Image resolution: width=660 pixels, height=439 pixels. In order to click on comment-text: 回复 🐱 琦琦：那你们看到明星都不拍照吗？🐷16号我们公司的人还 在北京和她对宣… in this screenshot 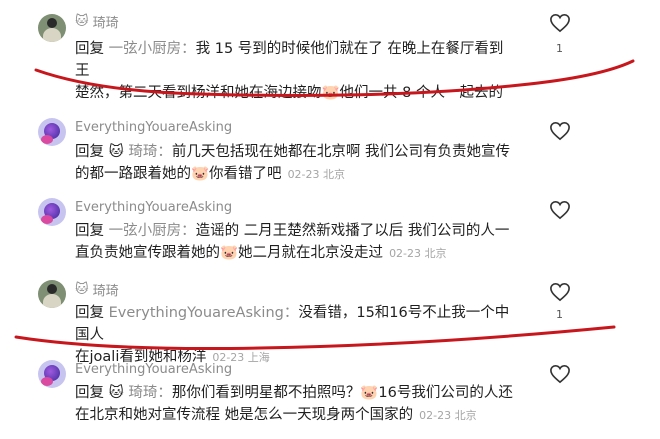, I will do `click(295, 404)`.